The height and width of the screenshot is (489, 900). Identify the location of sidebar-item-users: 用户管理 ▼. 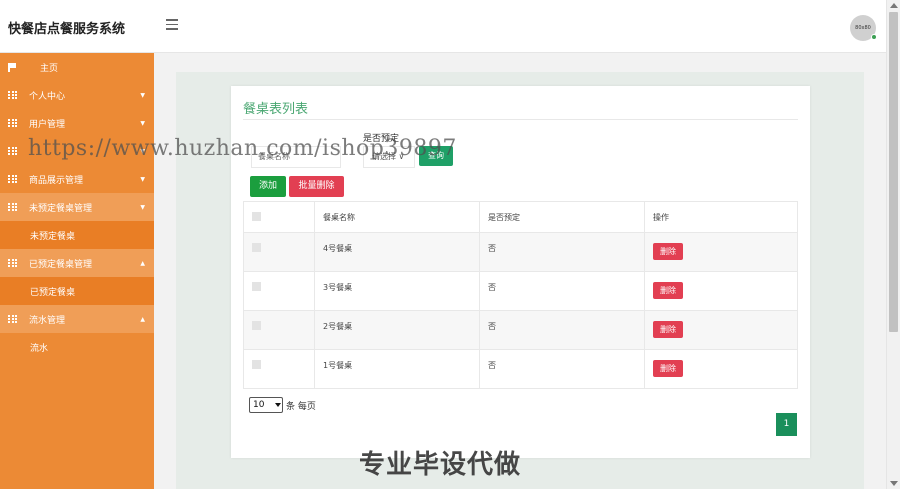
(77, 123).